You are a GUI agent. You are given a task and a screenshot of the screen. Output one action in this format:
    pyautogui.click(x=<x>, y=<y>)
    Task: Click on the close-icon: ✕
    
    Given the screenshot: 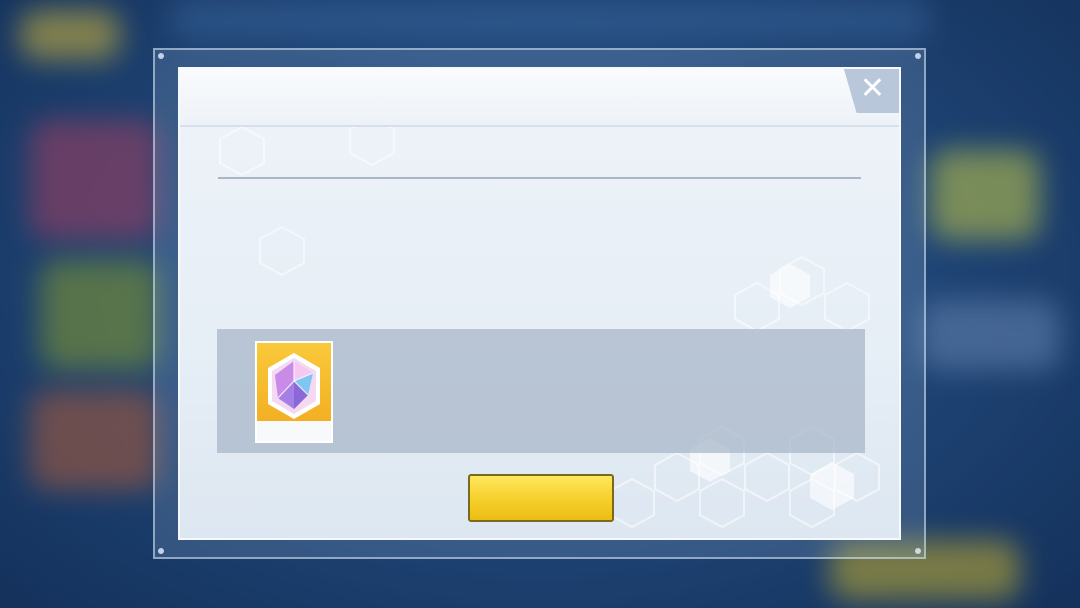 What is the action you would take?
    pyautogui.click(x=872, y=88)
    